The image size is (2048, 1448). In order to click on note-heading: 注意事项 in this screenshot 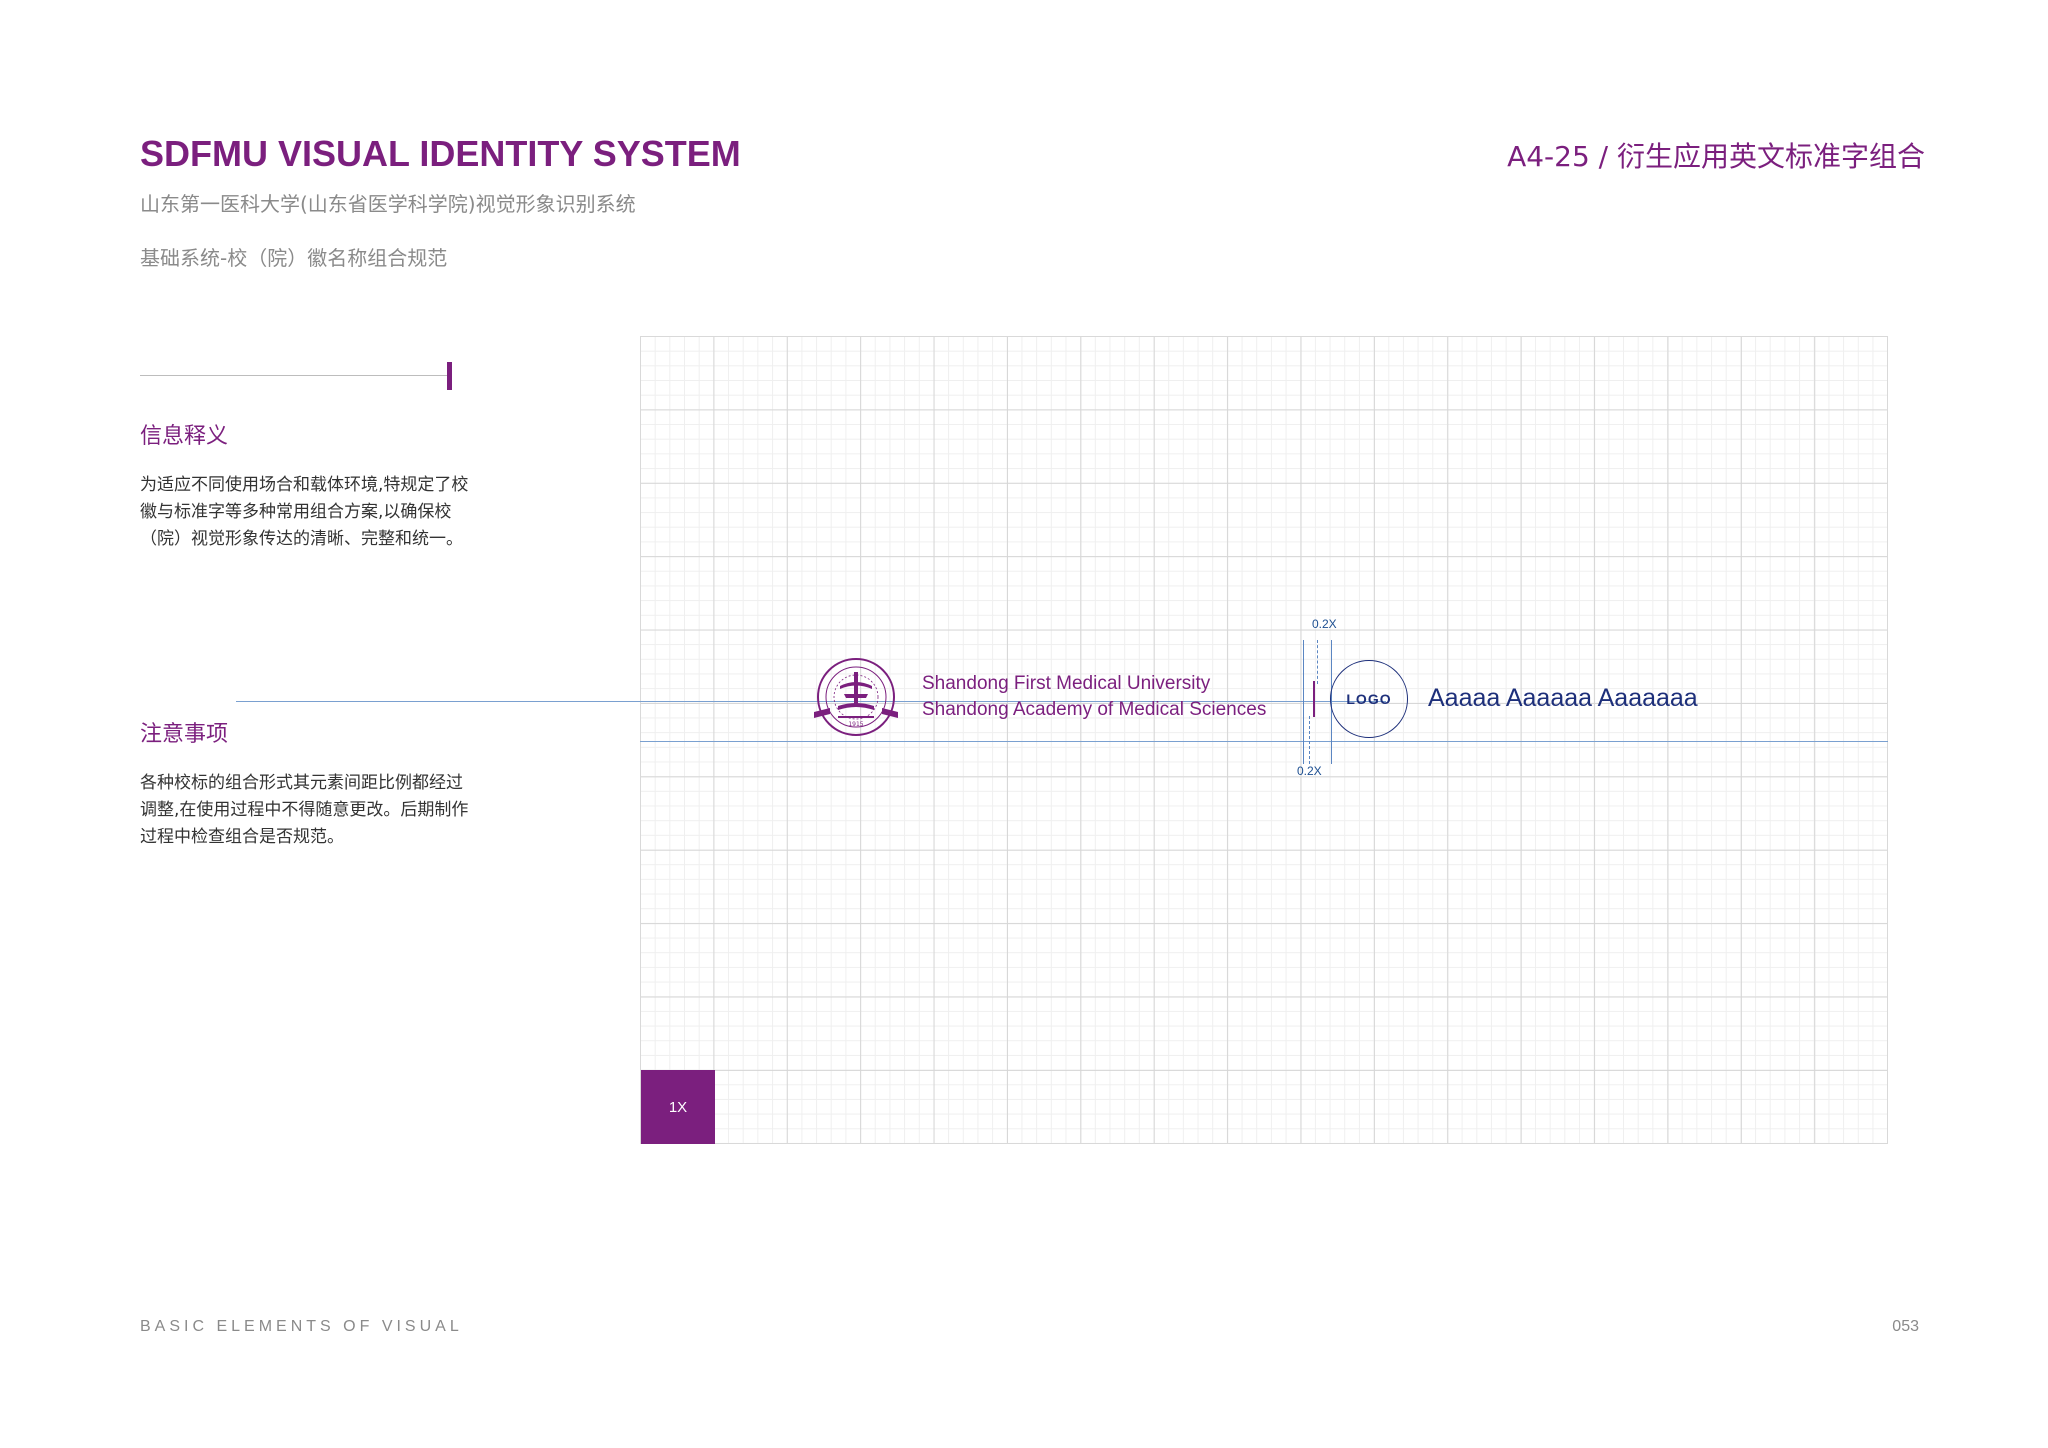, I will do `click(184, 734)`.